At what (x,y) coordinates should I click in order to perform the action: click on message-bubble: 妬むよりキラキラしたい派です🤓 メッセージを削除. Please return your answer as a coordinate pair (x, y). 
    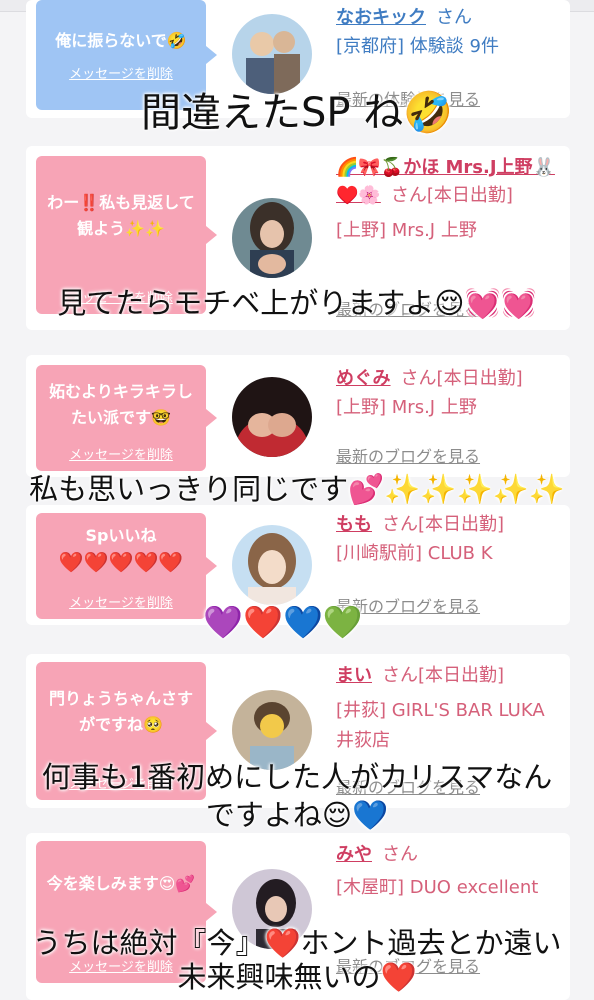
    Looking at the image, I should click on (126, 418).